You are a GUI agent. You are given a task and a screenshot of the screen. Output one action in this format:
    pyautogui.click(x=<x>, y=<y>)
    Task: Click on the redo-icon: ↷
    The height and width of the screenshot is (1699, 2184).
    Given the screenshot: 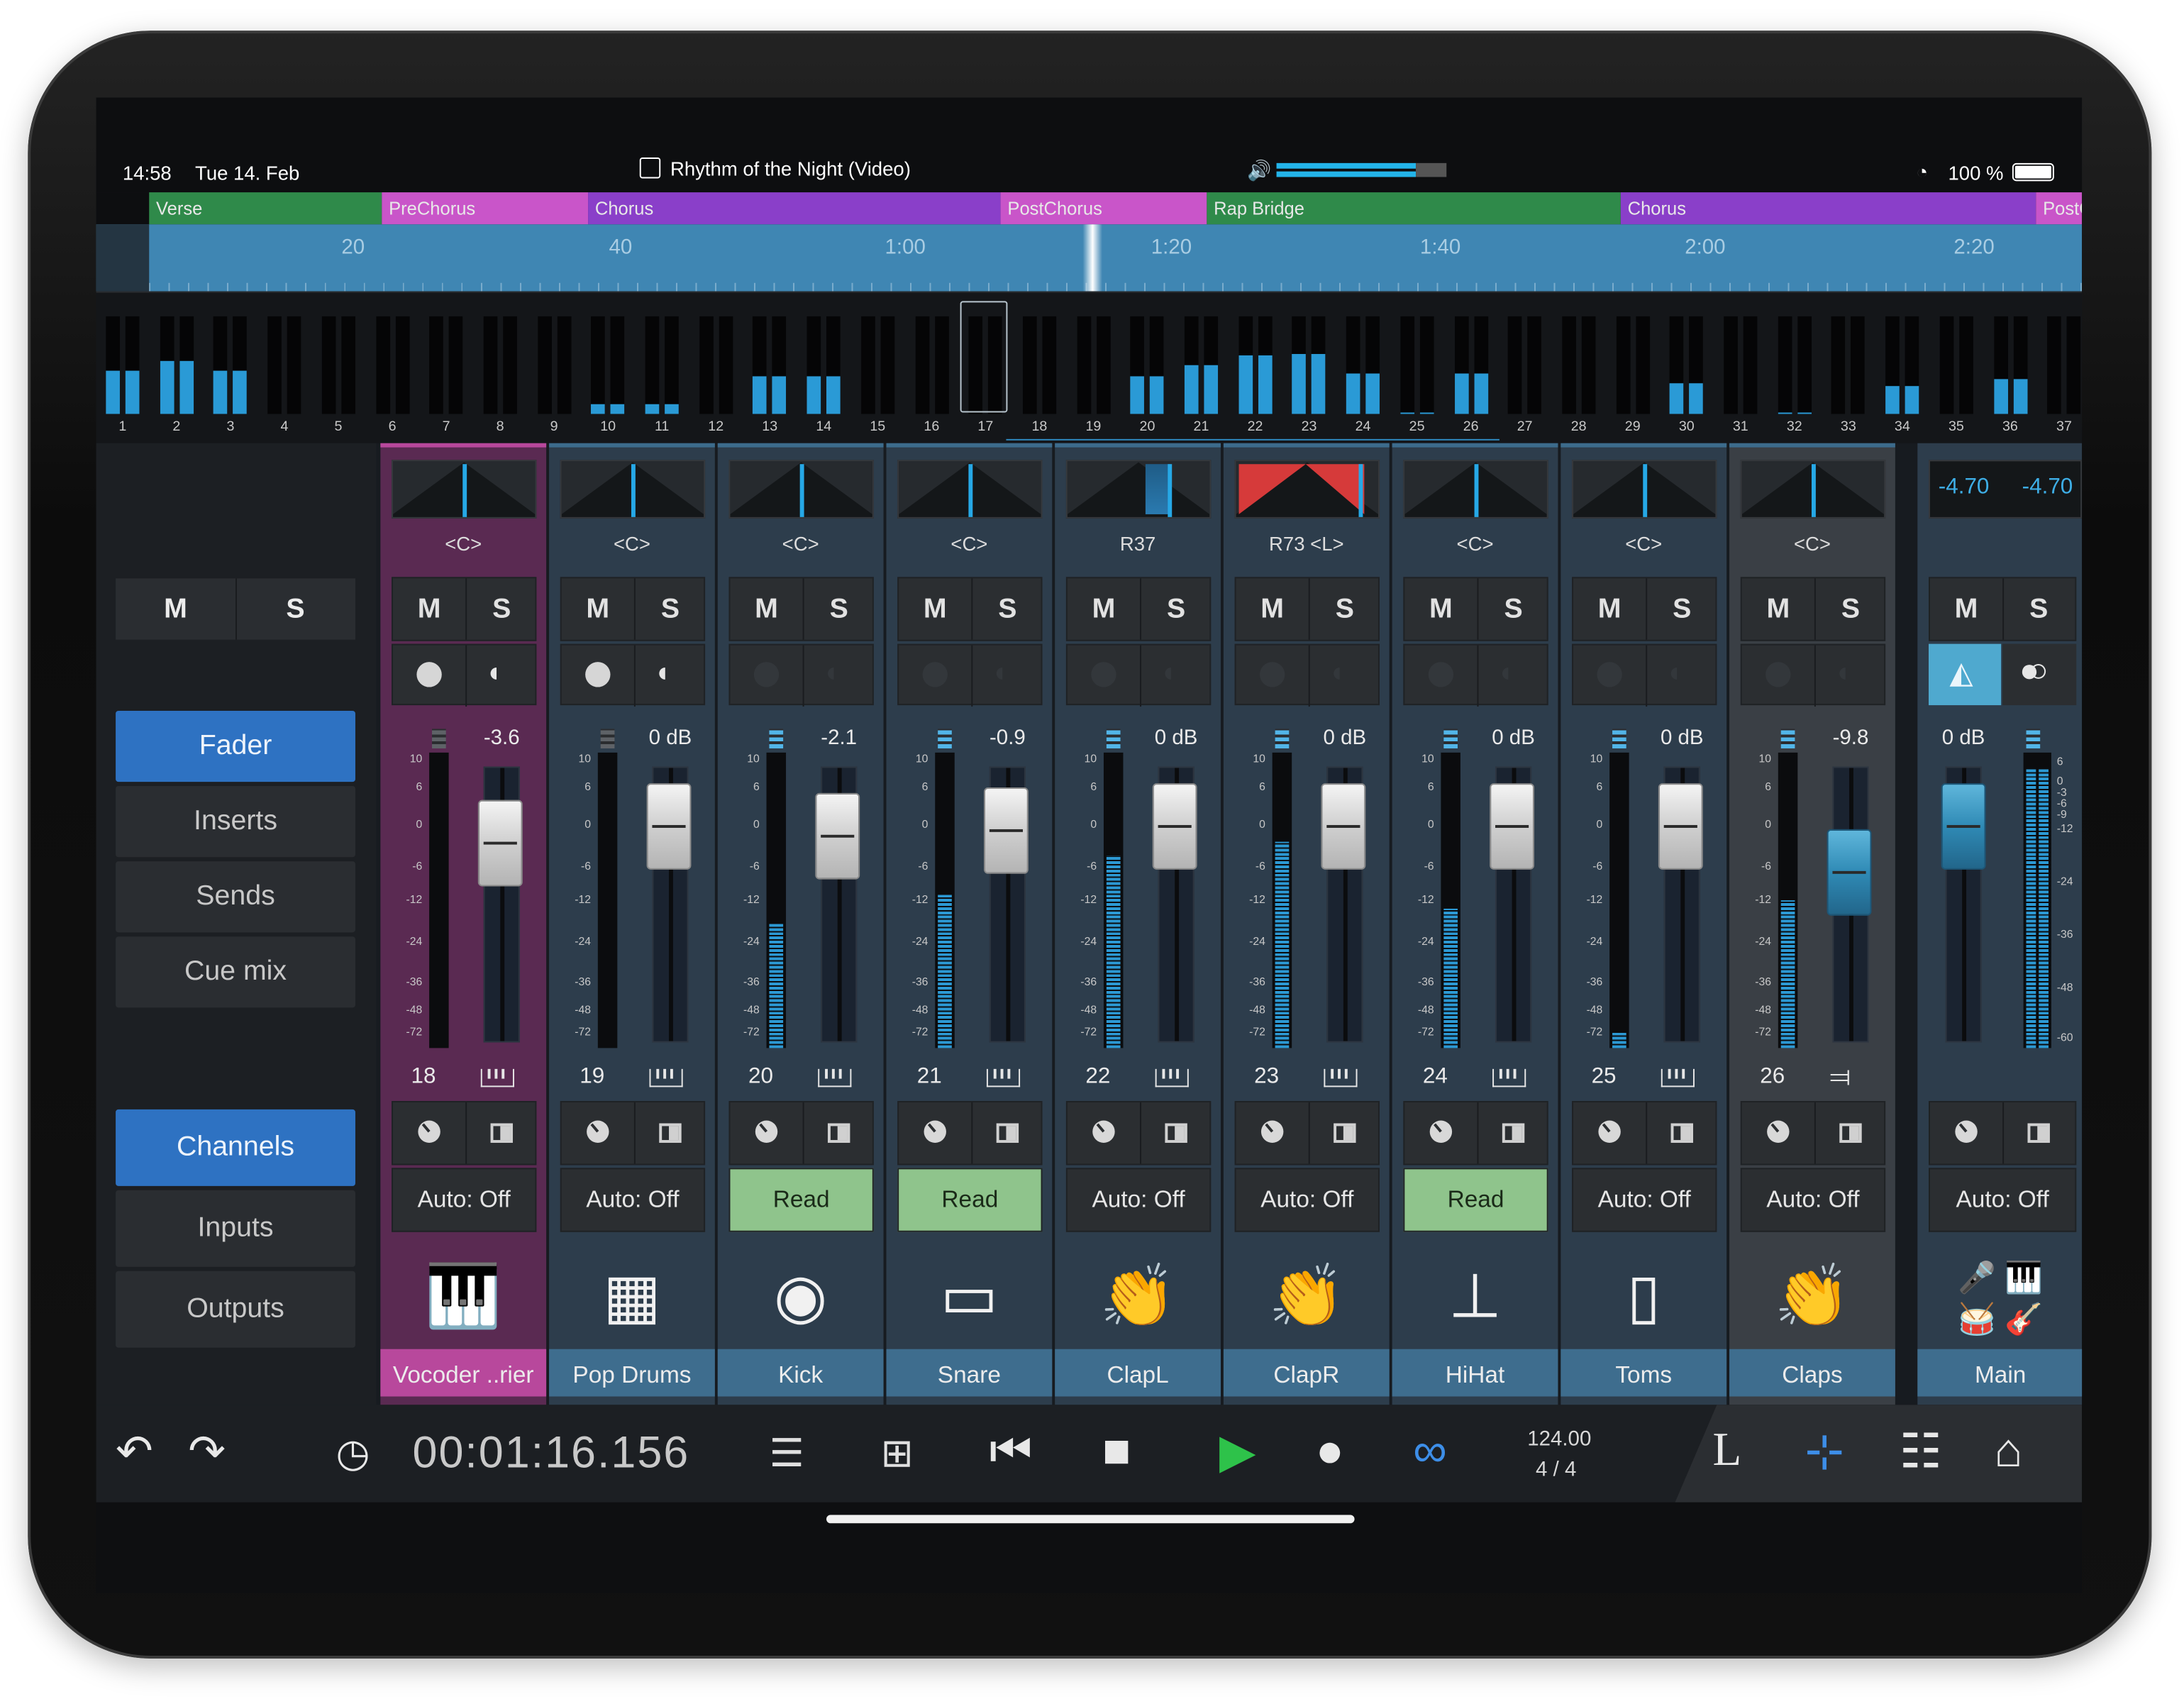 What is the action you would take?
    pyautogui.click(x=207, y=1451)
    